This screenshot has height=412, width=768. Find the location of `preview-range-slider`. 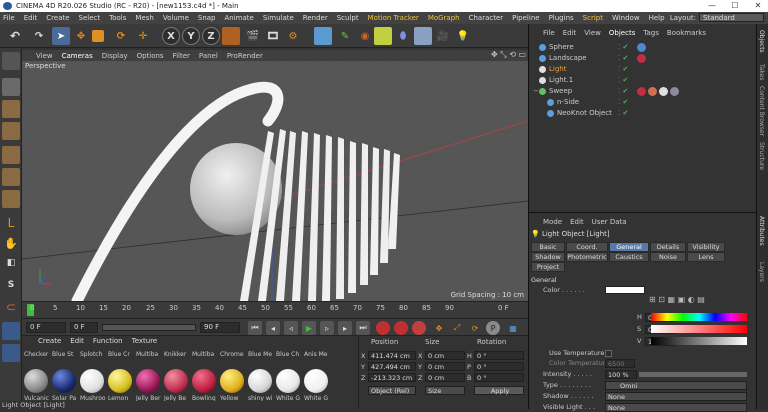

preview-range-slider is located at coordinates (149, 327).